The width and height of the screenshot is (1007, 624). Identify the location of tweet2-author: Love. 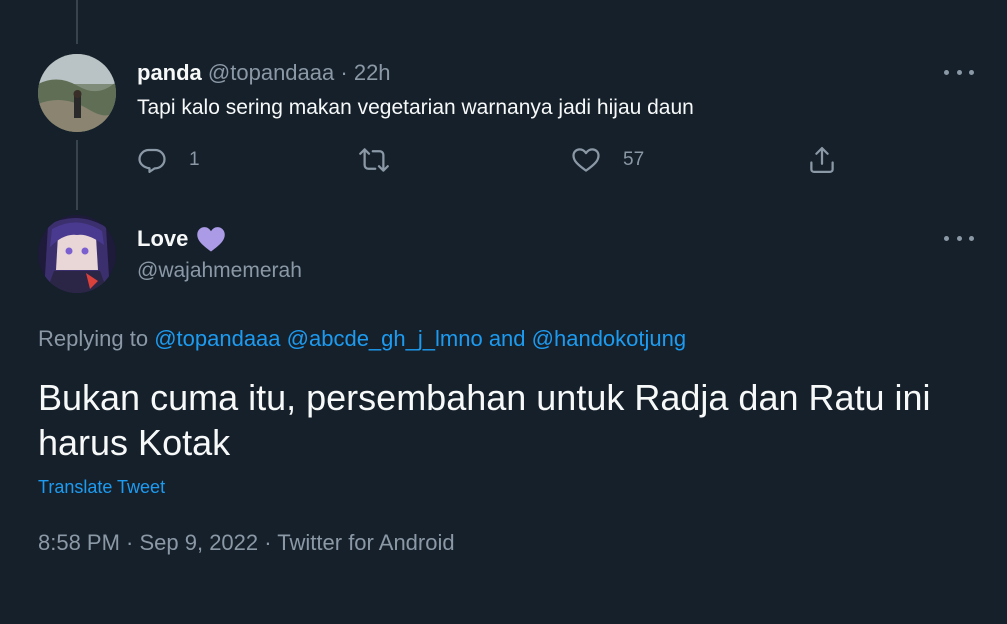
(181, 239).